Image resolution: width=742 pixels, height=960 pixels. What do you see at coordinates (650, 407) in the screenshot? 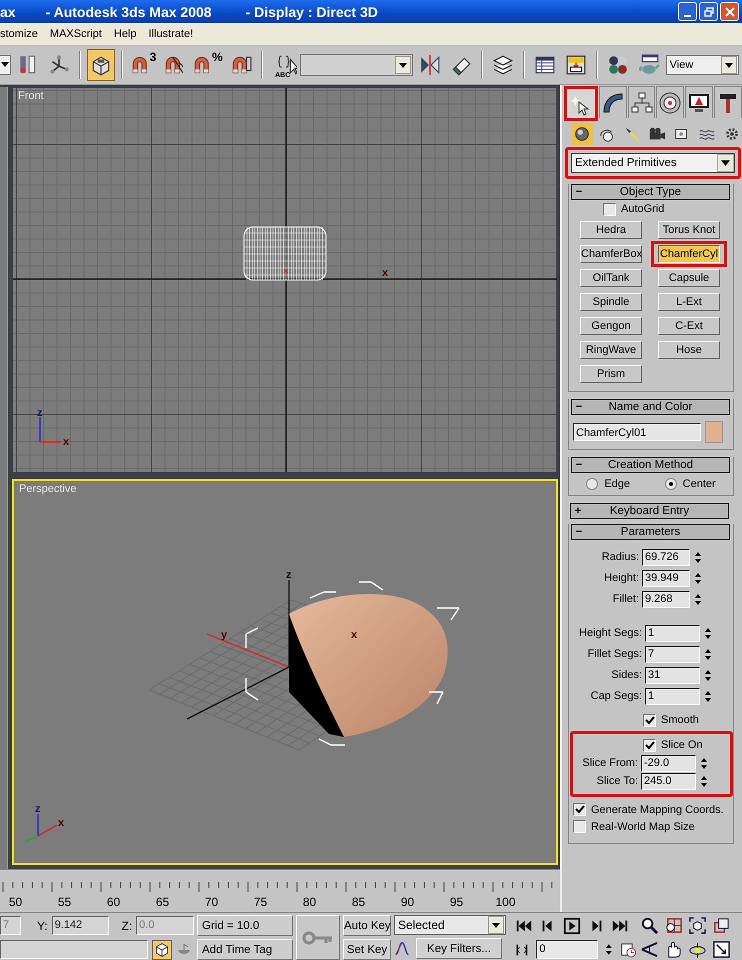
I see `rollout-header: − Name and Color` at bounding box center [650, 407].